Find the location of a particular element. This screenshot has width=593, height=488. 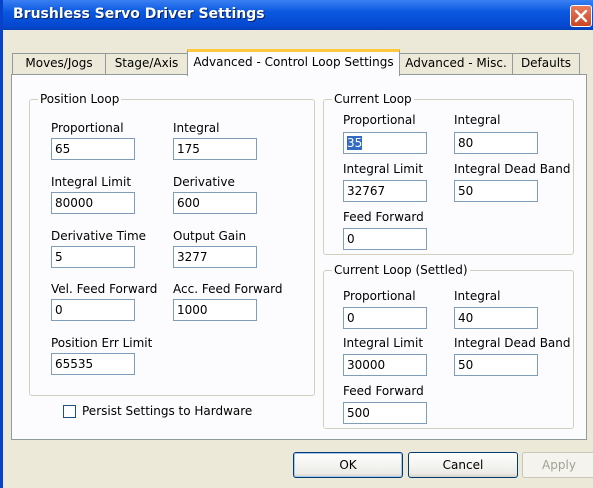

tab-advanced-control-loop: Advanced - Control Loop Settings is located at coordinates (293, 62).